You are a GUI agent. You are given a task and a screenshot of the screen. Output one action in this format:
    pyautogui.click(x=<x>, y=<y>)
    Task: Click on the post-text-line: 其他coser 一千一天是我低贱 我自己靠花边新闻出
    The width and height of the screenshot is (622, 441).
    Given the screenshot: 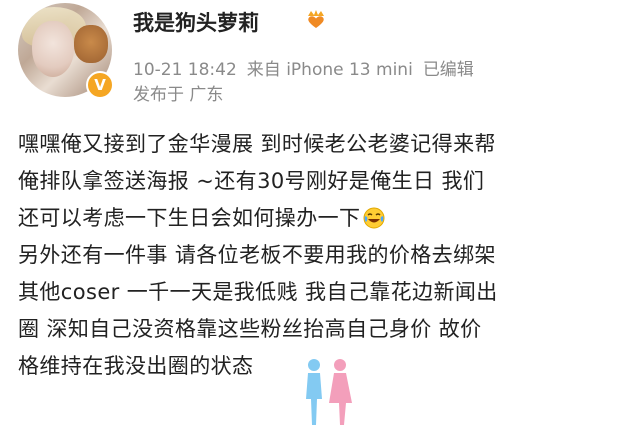 What is the action you would take?
    pyautogui.click(x=258, y=292)
    